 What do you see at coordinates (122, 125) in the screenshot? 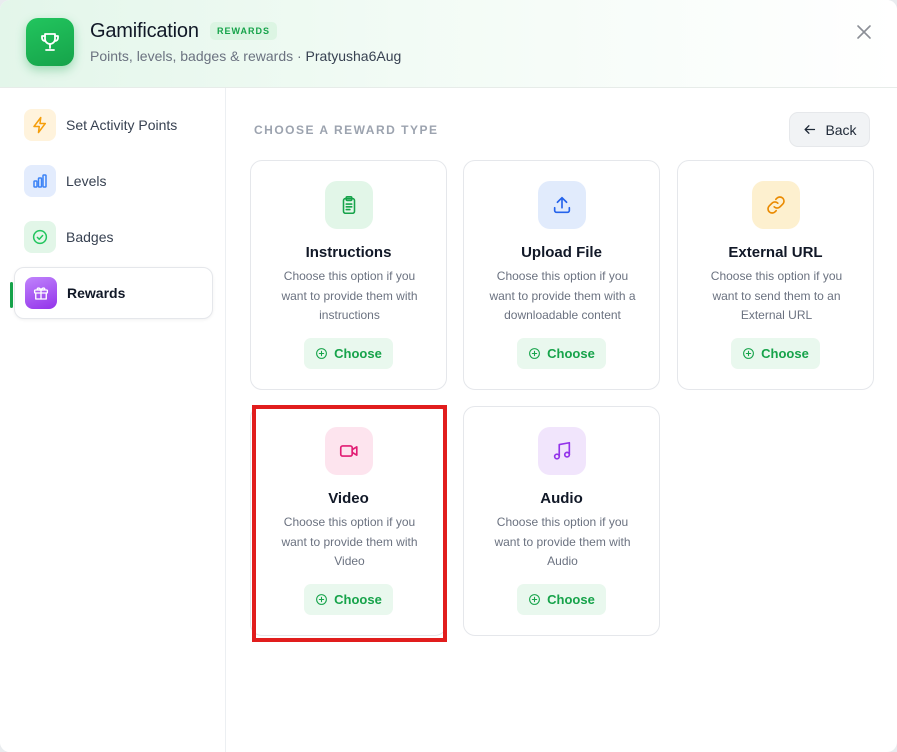
I see `sidebar-item-label: Set Activity Points` at bounding box center [122, 125].